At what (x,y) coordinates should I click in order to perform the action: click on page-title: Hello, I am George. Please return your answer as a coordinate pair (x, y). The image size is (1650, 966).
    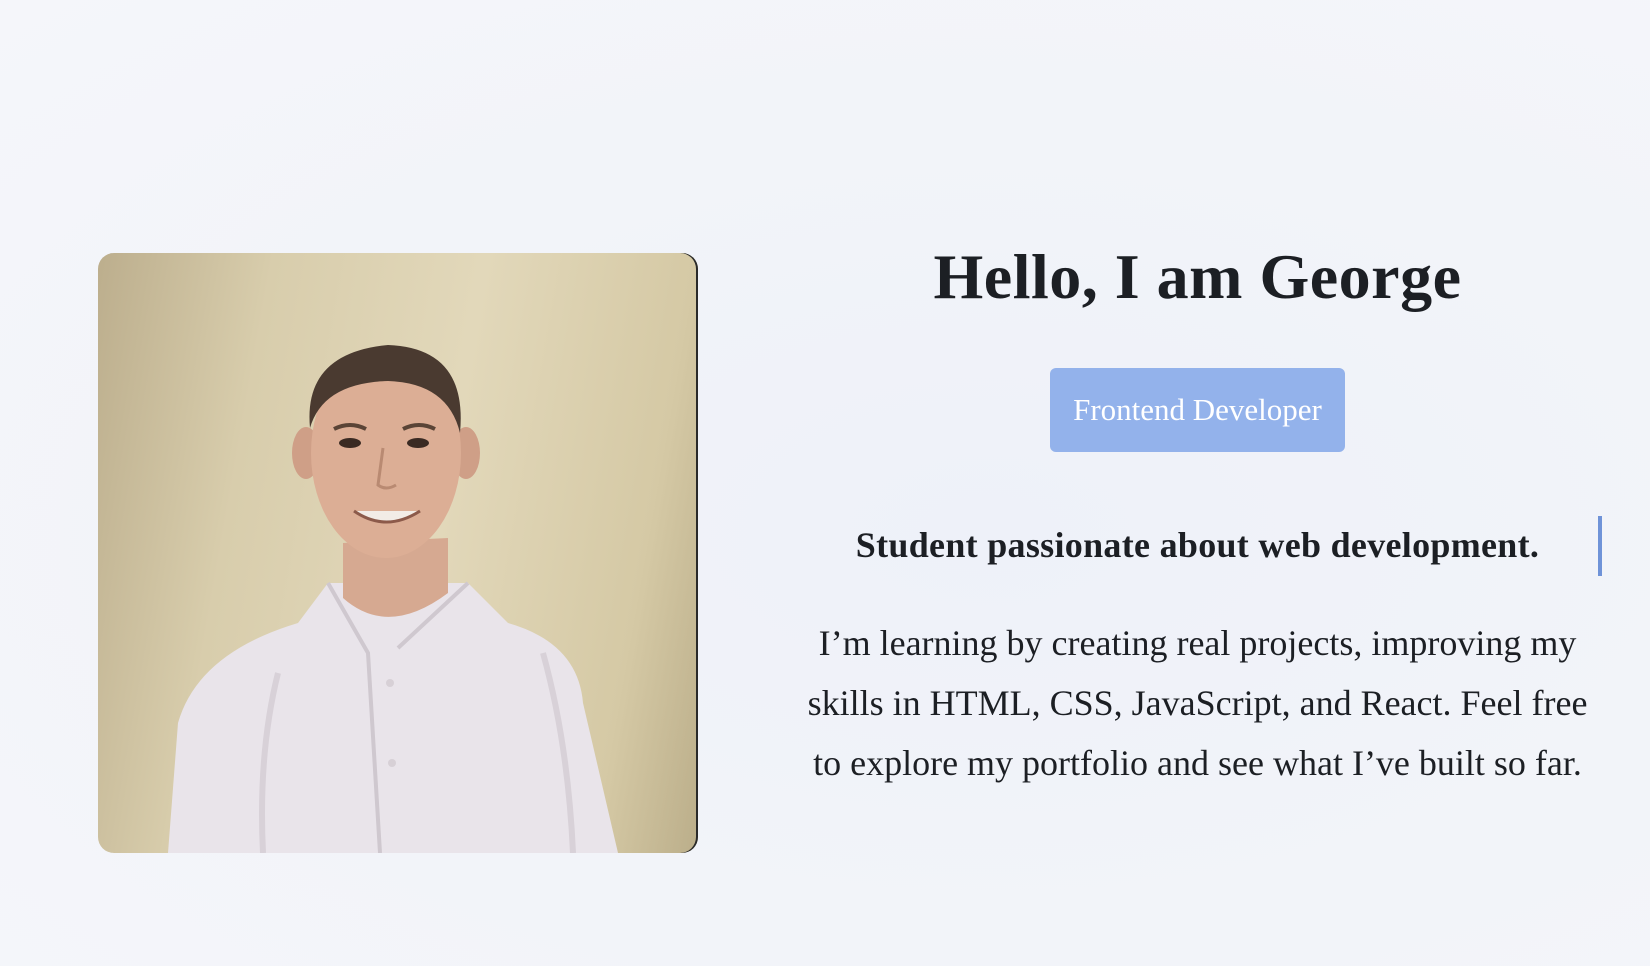
    Looking at the image, I should click on (1197, 276).